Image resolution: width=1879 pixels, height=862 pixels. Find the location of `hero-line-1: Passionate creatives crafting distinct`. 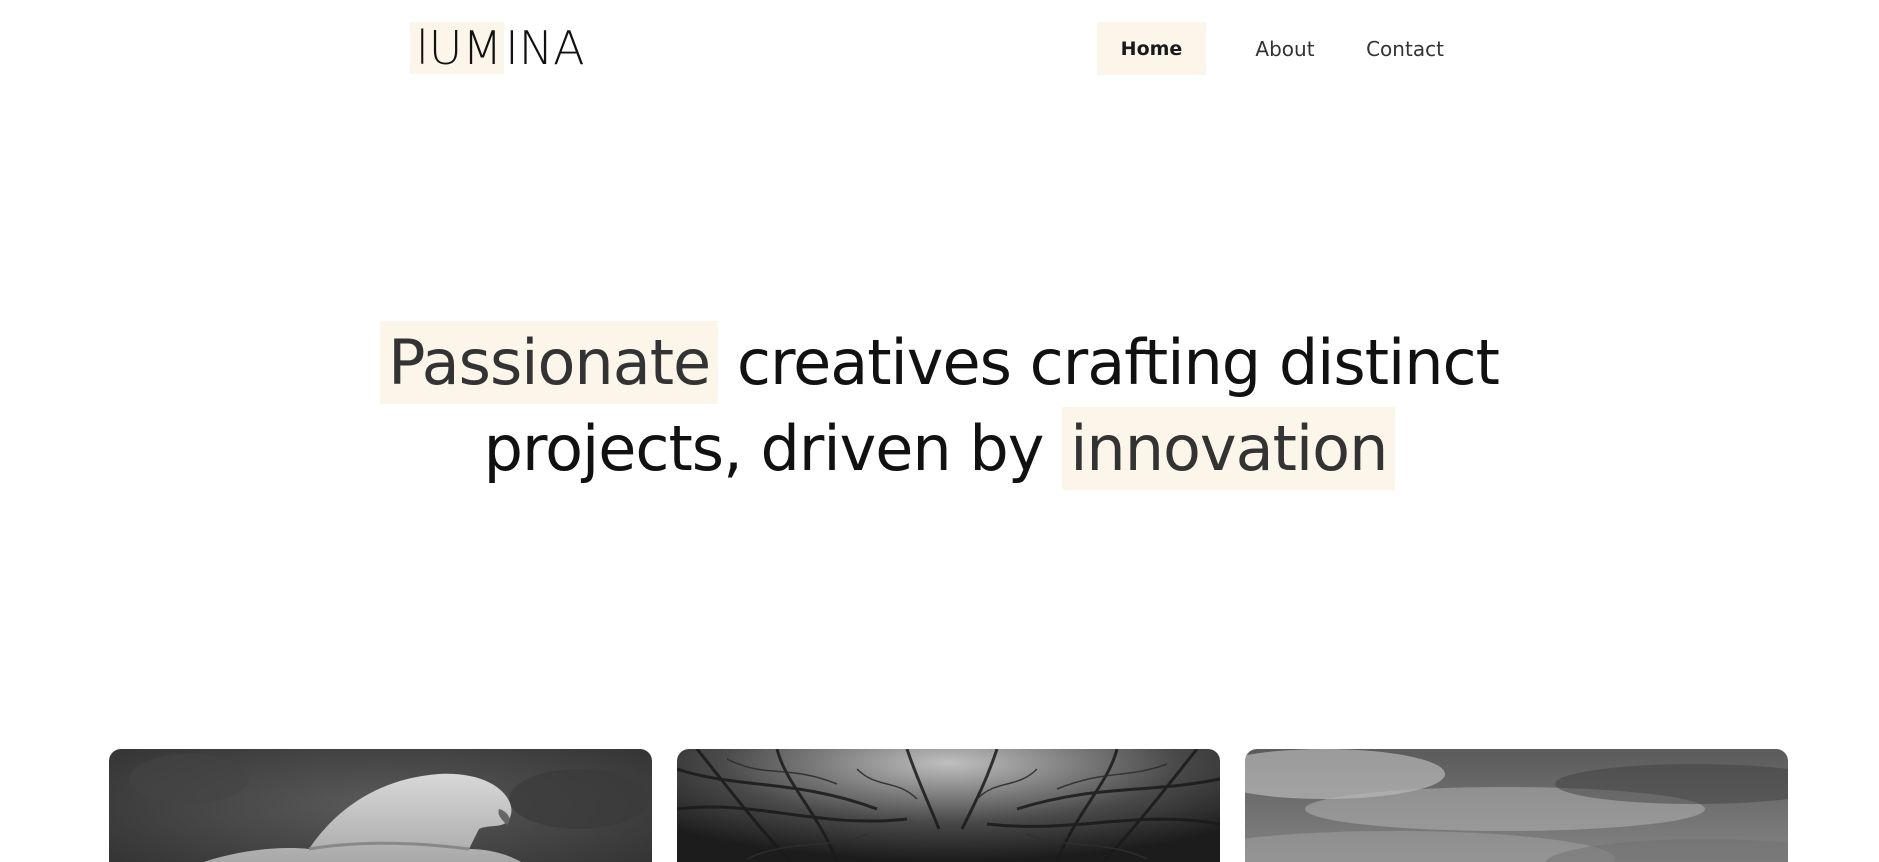

hero-line-1: Passionate creatives crafting distinct is located at coordinates (939, 363).